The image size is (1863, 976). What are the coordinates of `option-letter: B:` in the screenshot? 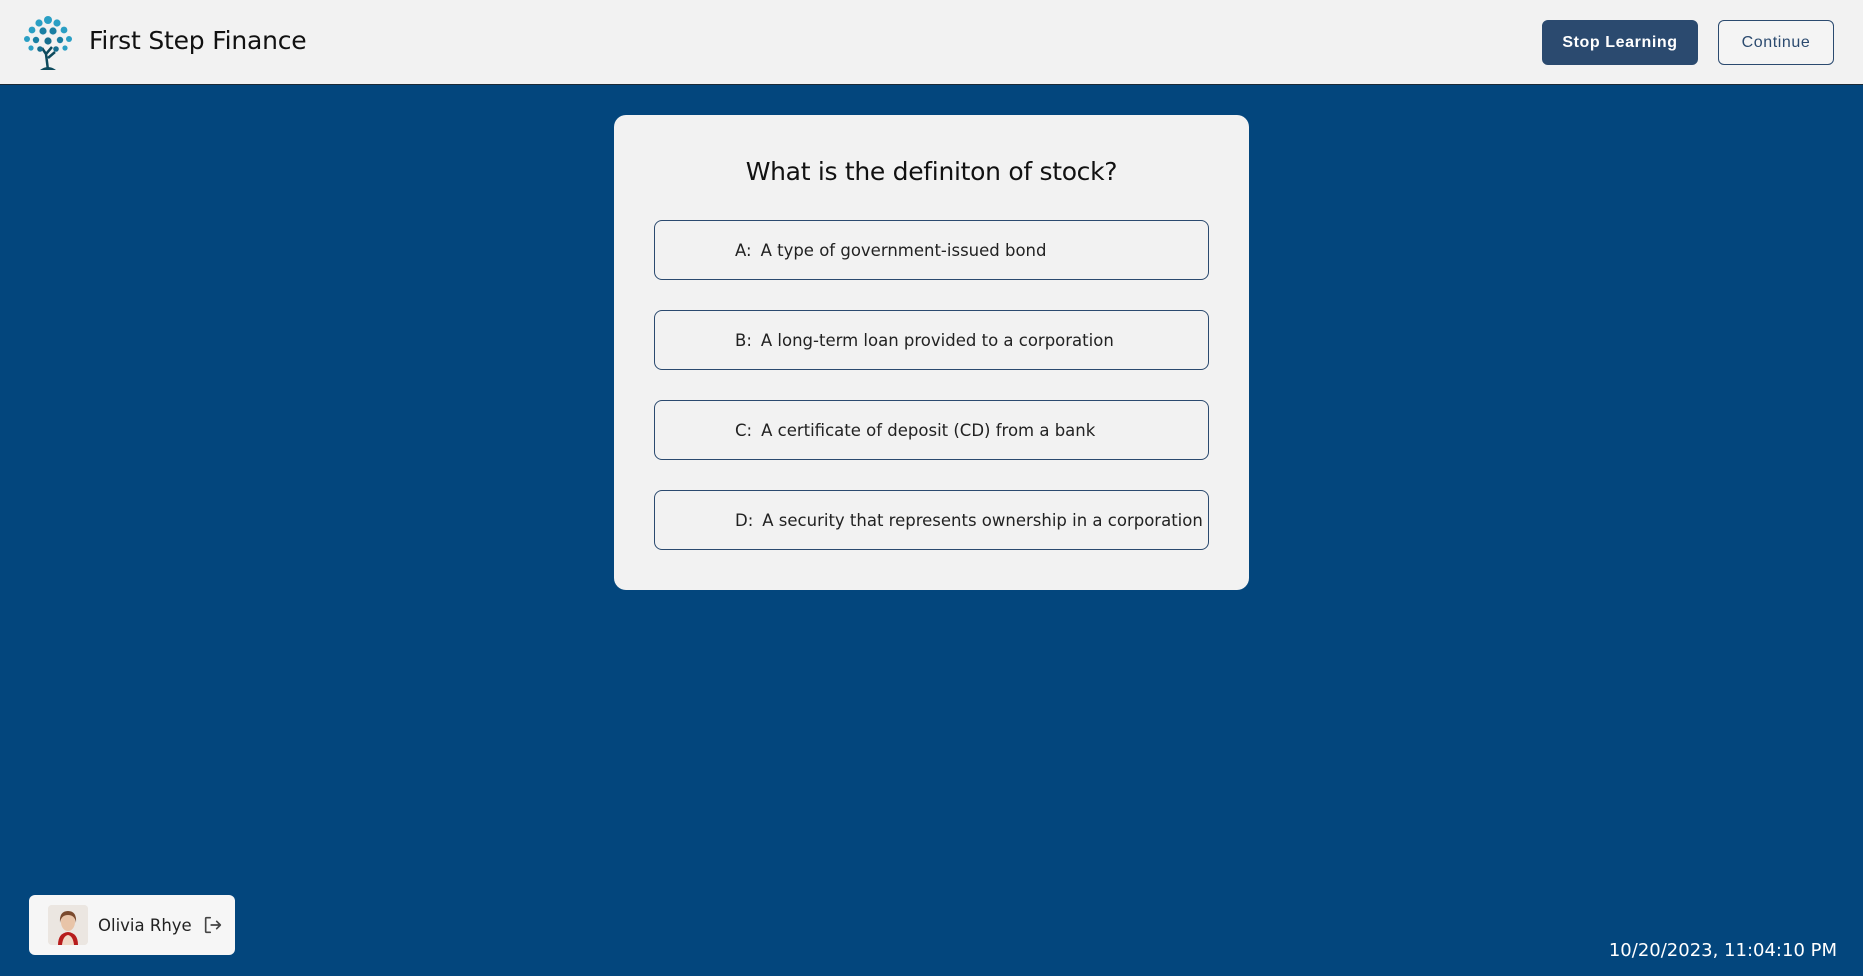 It's located at (743, 340).